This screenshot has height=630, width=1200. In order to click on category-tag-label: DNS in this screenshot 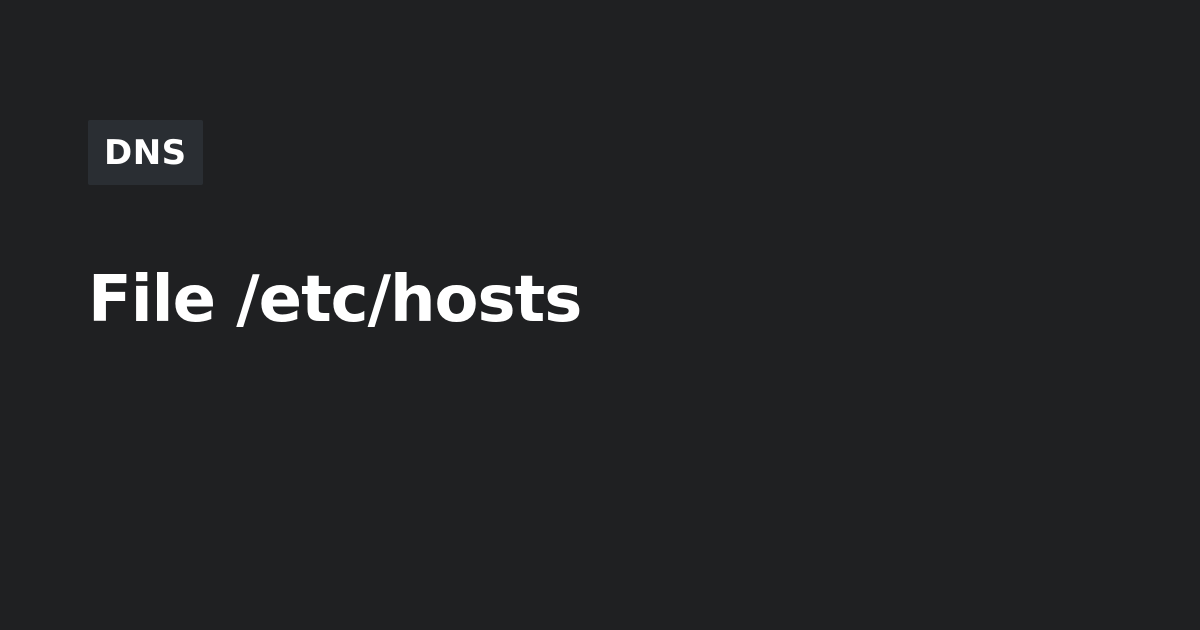, I will do `click(145, 152)`.